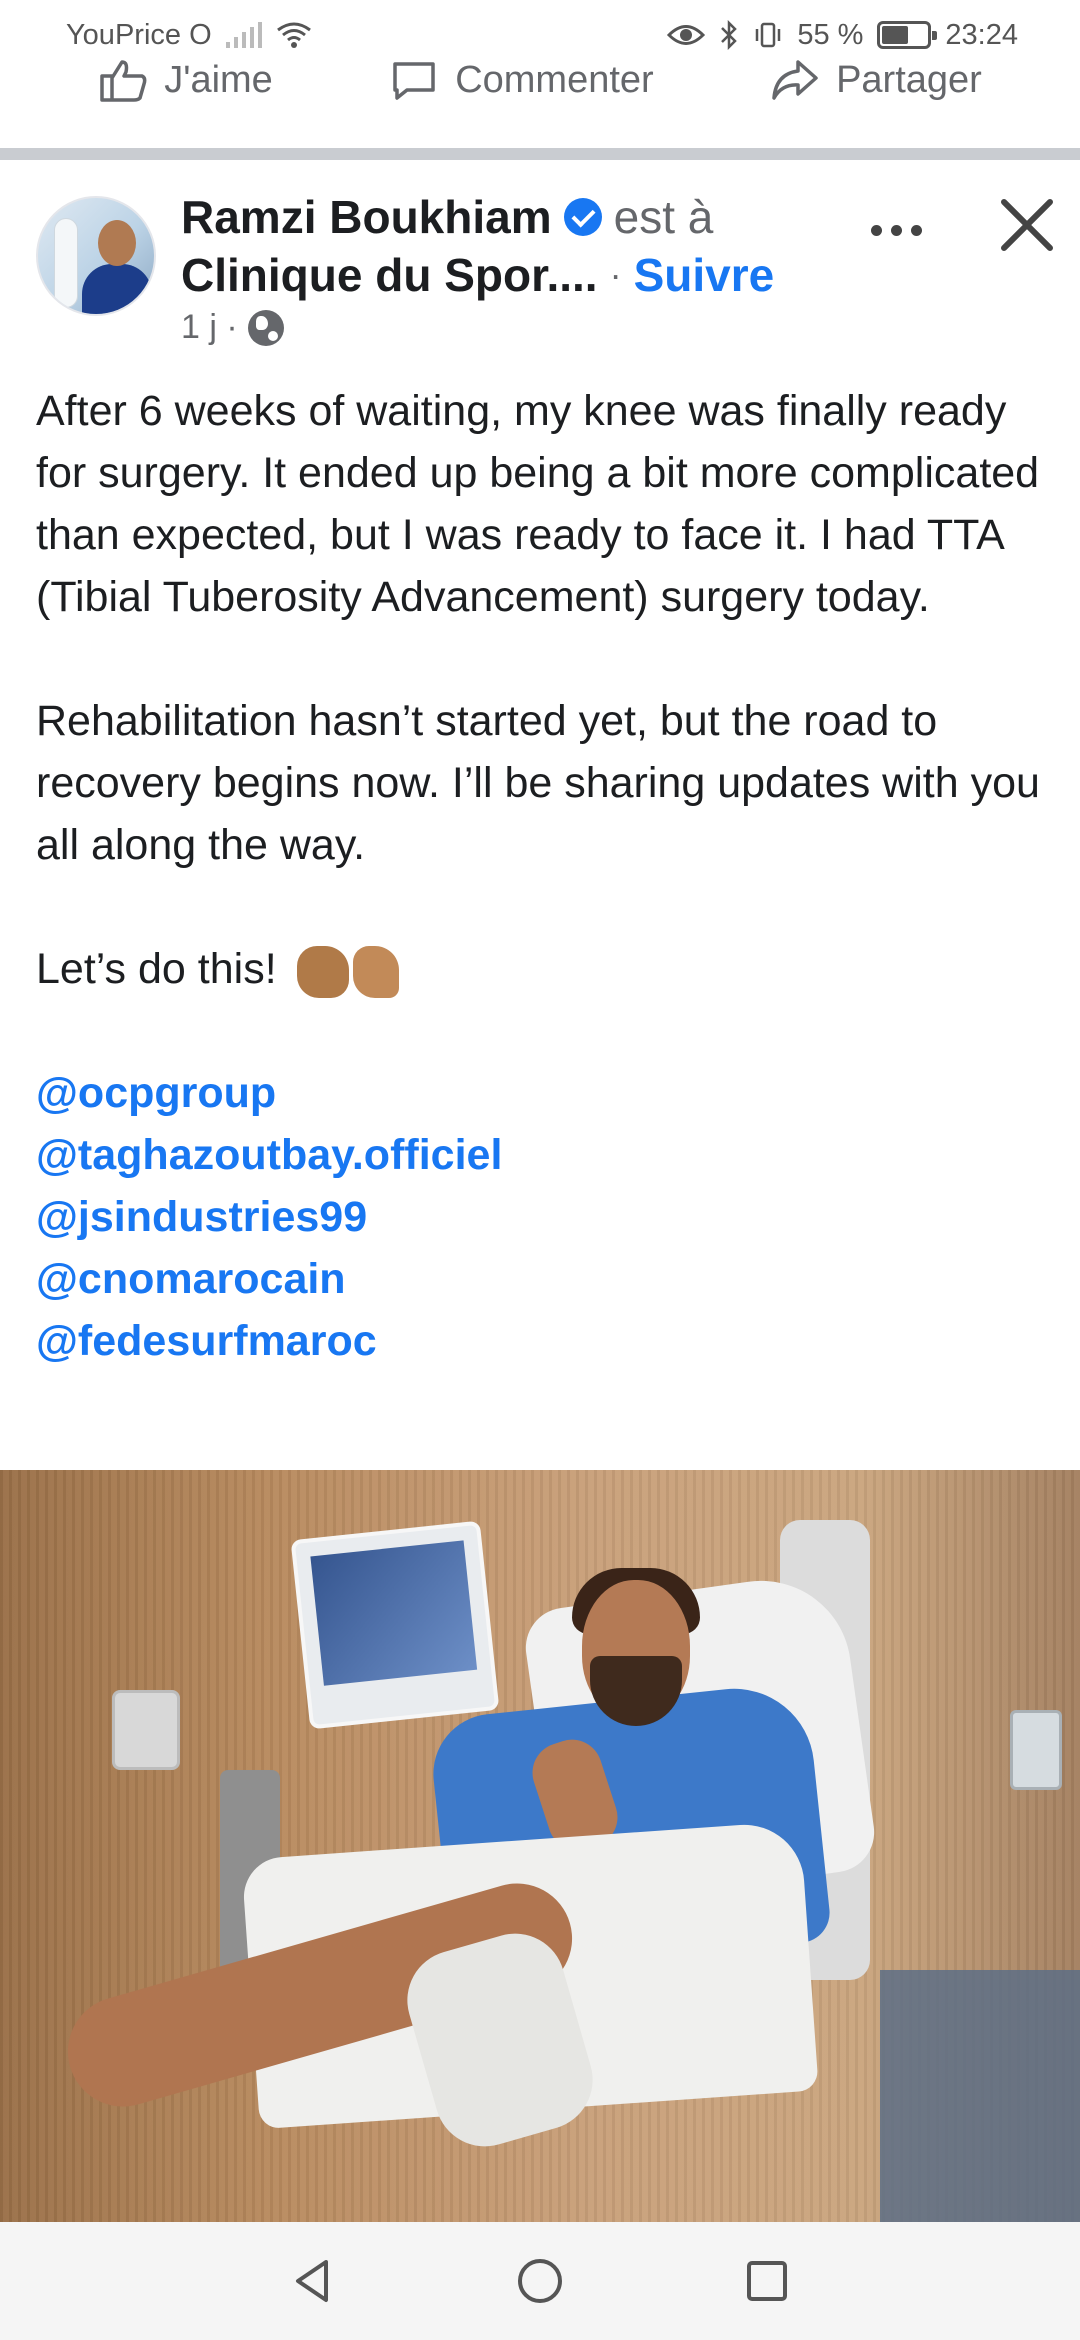 This screenshot has width=1080, height=2340. What do you see at coordinates (582, 217) in the screenshot?
I see `verified-badge-icon` at bounding box center [582, 217].